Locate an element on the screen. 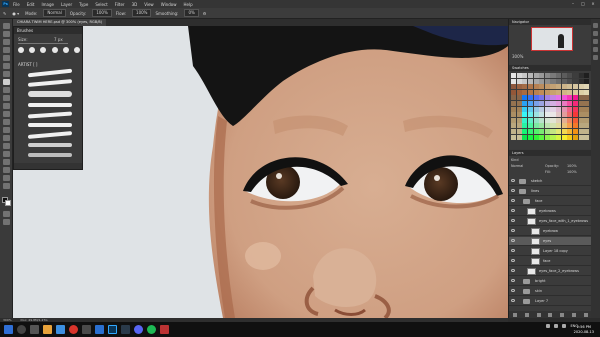 This screenshot has height=337, width=600. screen-mode-icon is located at coordinates (6, 222).